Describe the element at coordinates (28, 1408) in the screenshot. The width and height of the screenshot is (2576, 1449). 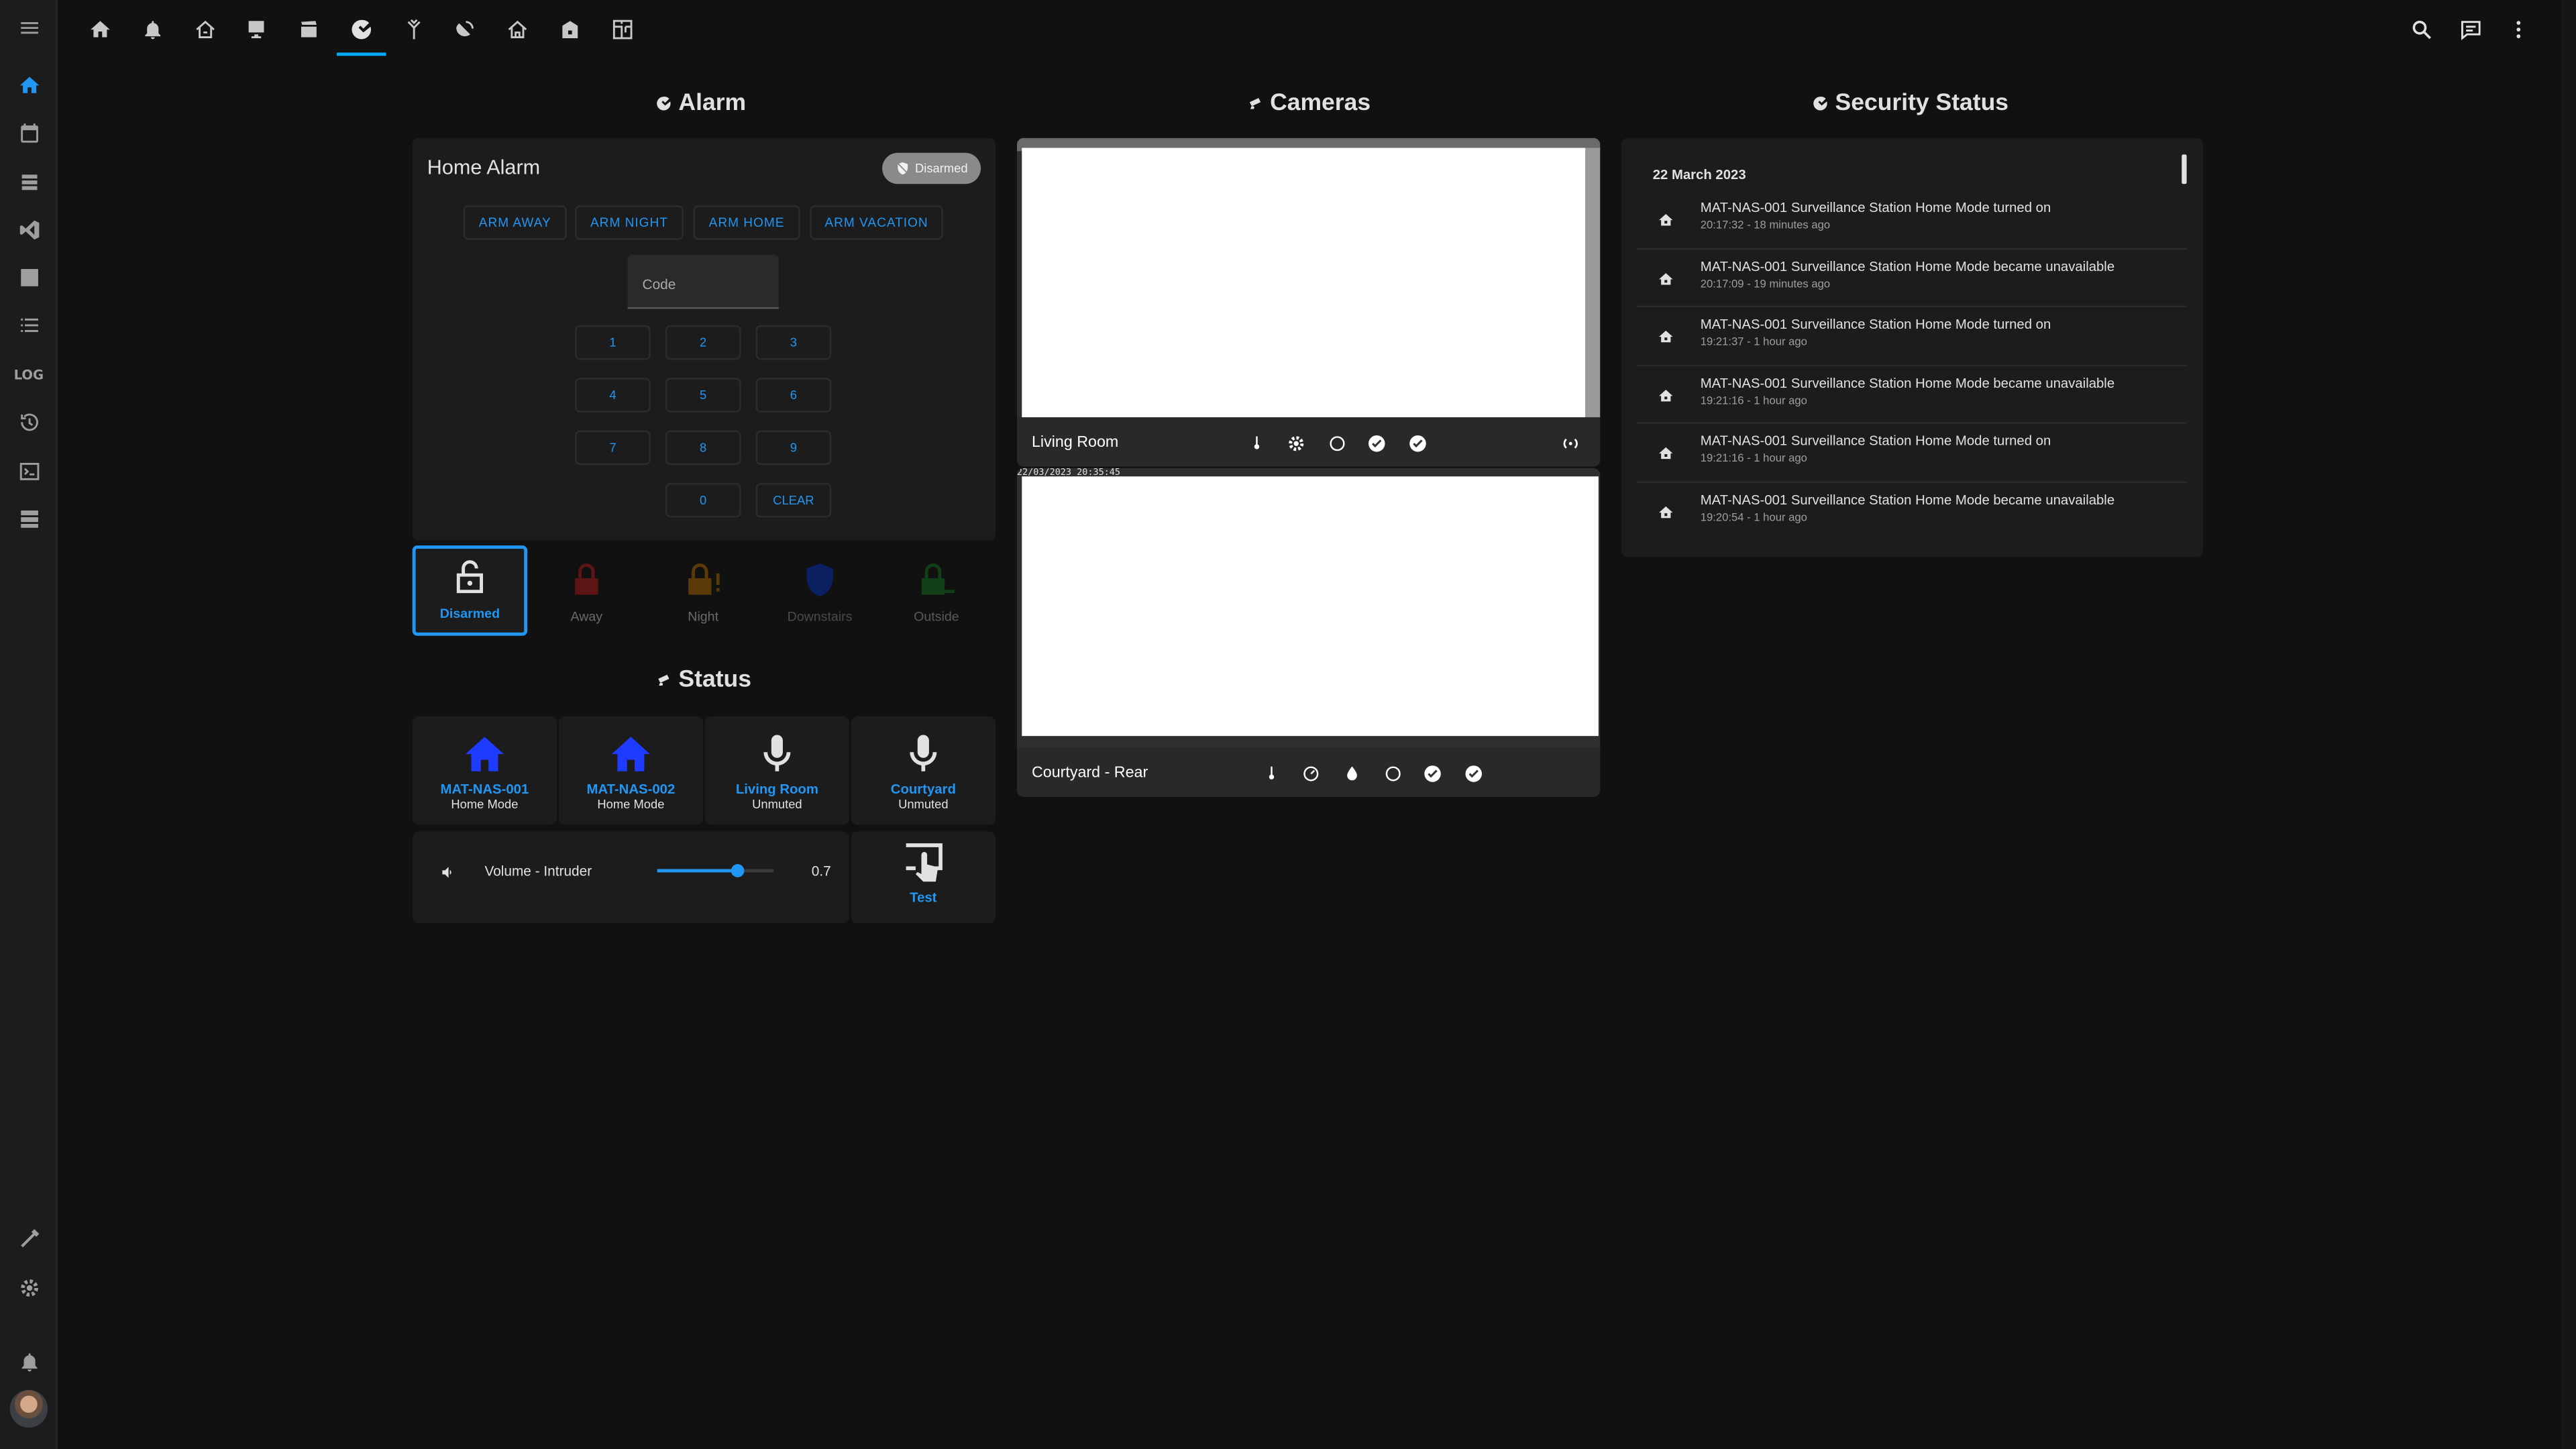
I see `user-avatar` at that location.